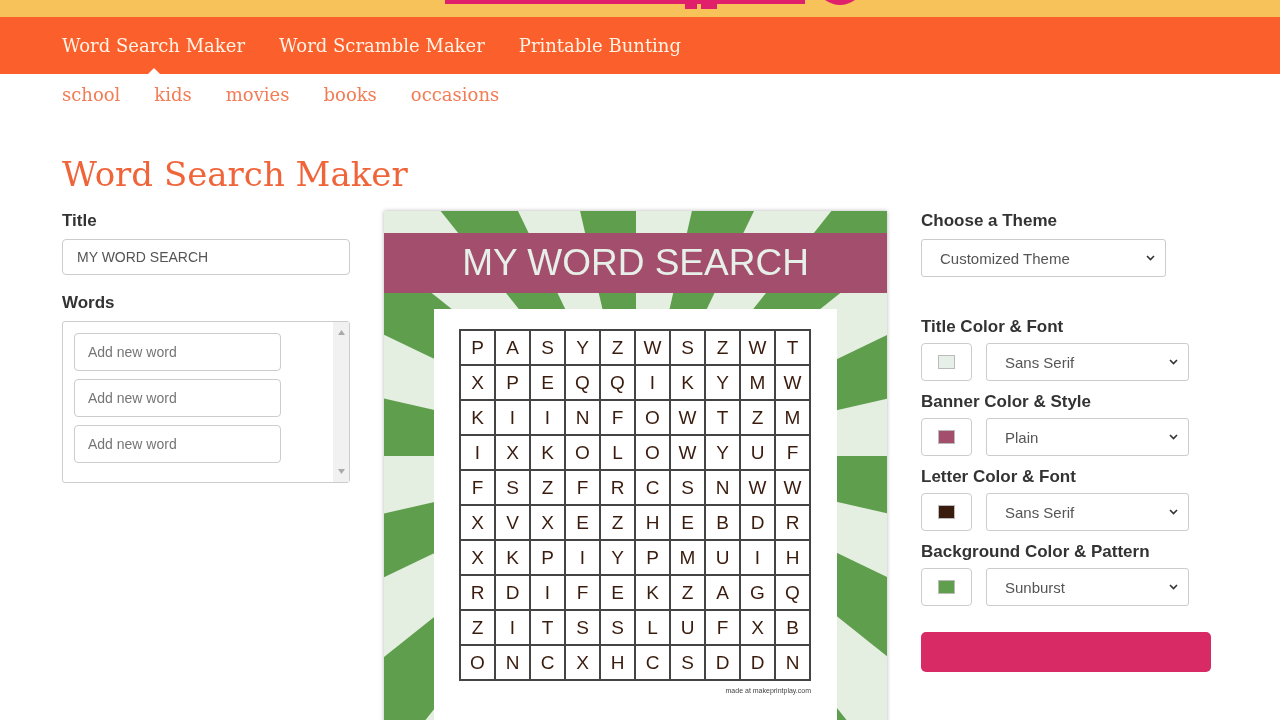 This screenshot has height=720, width=1280. What do you see at coordinates (583, 383) in the screenshot?
I see `grid-letter: Q` at bounding box center [583, 383].